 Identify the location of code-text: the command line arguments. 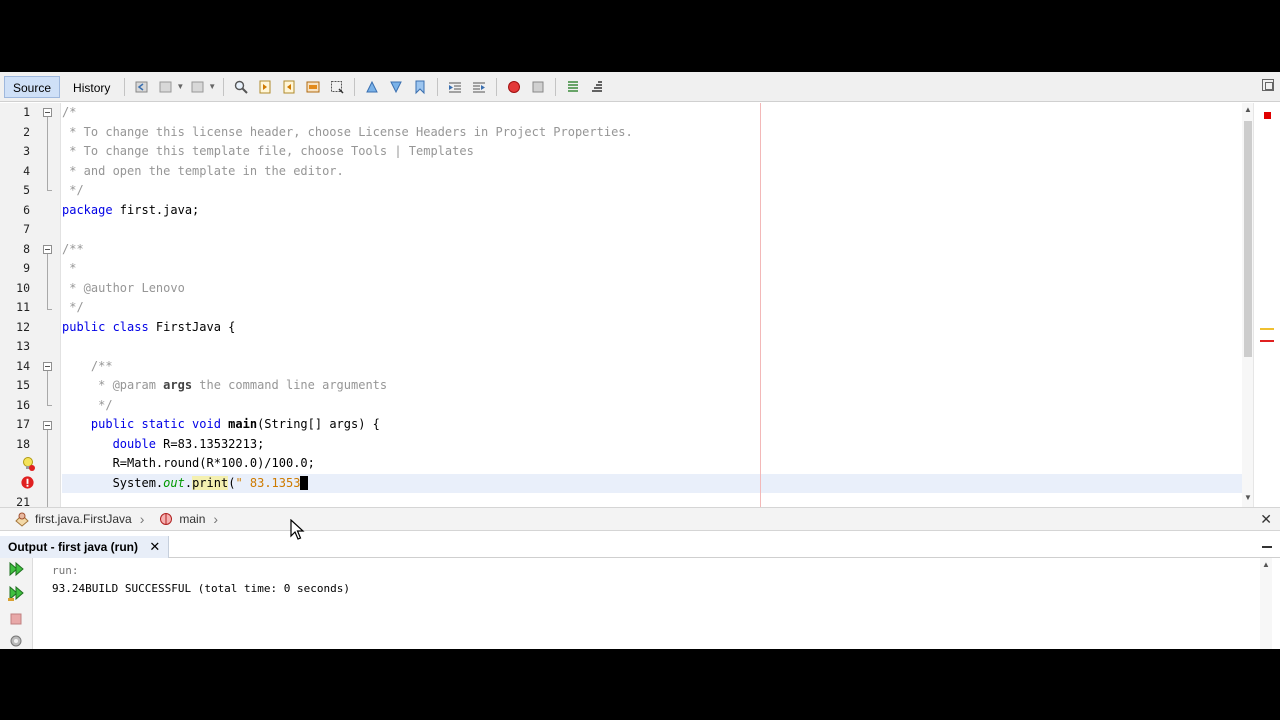
(290, 385).